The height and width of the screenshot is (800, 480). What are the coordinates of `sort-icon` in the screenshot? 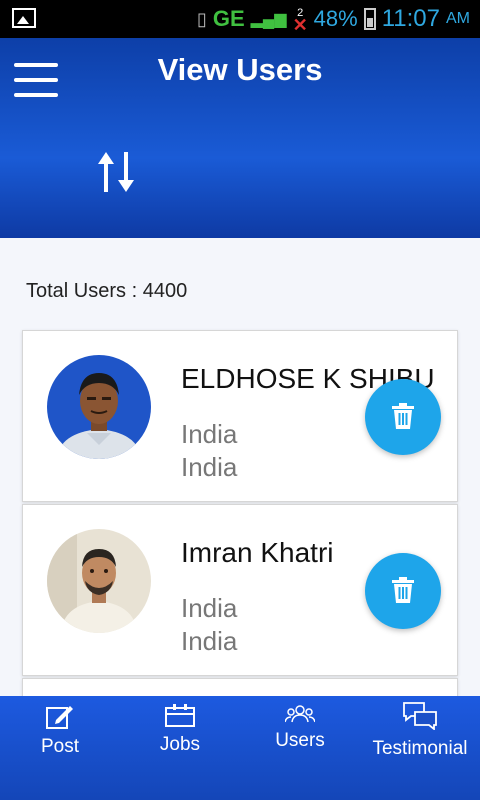 It's located at (116, 172).